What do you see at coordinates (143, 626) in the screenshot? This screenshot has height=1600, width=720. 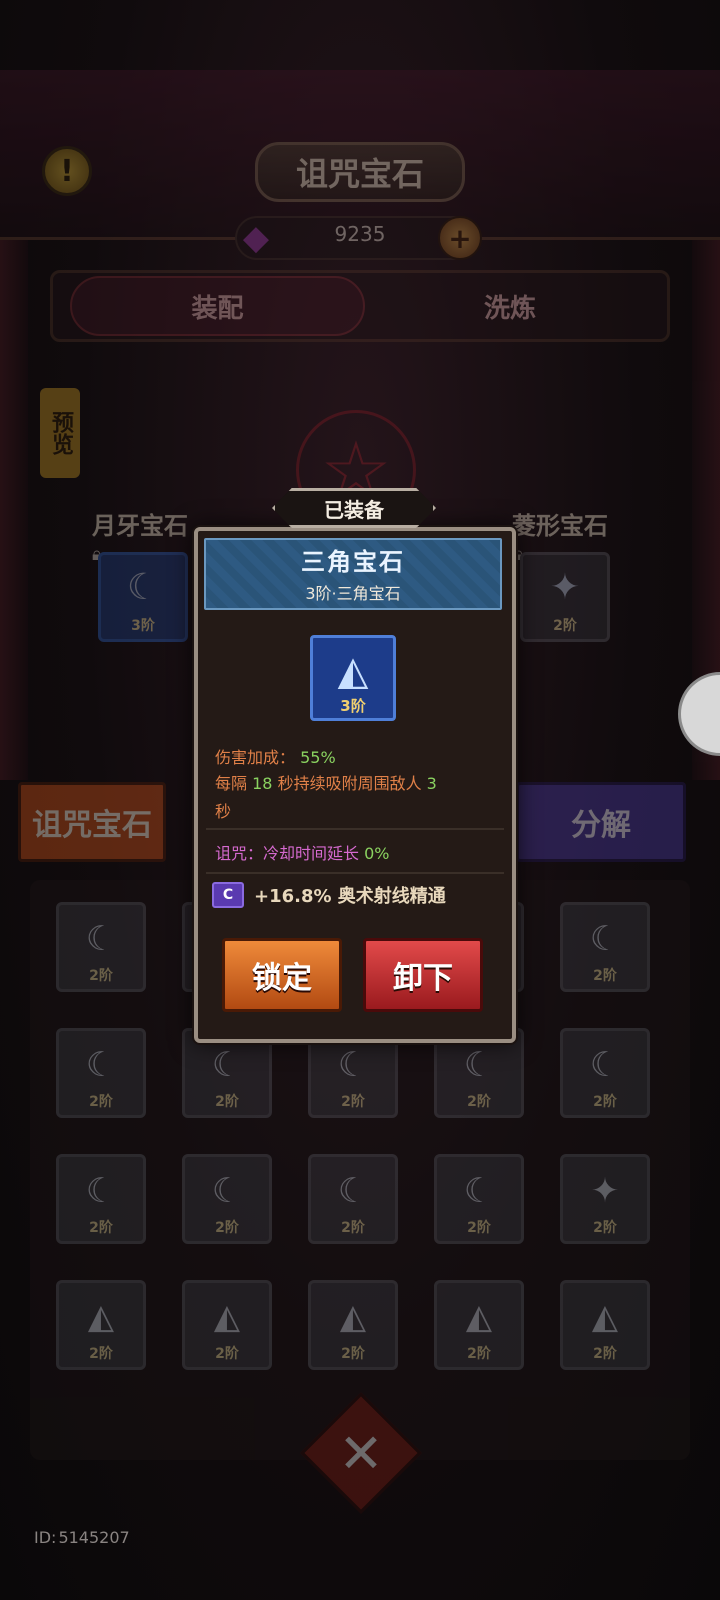 I see `slot-tier: 3阶` at bounding box center [143, 626].